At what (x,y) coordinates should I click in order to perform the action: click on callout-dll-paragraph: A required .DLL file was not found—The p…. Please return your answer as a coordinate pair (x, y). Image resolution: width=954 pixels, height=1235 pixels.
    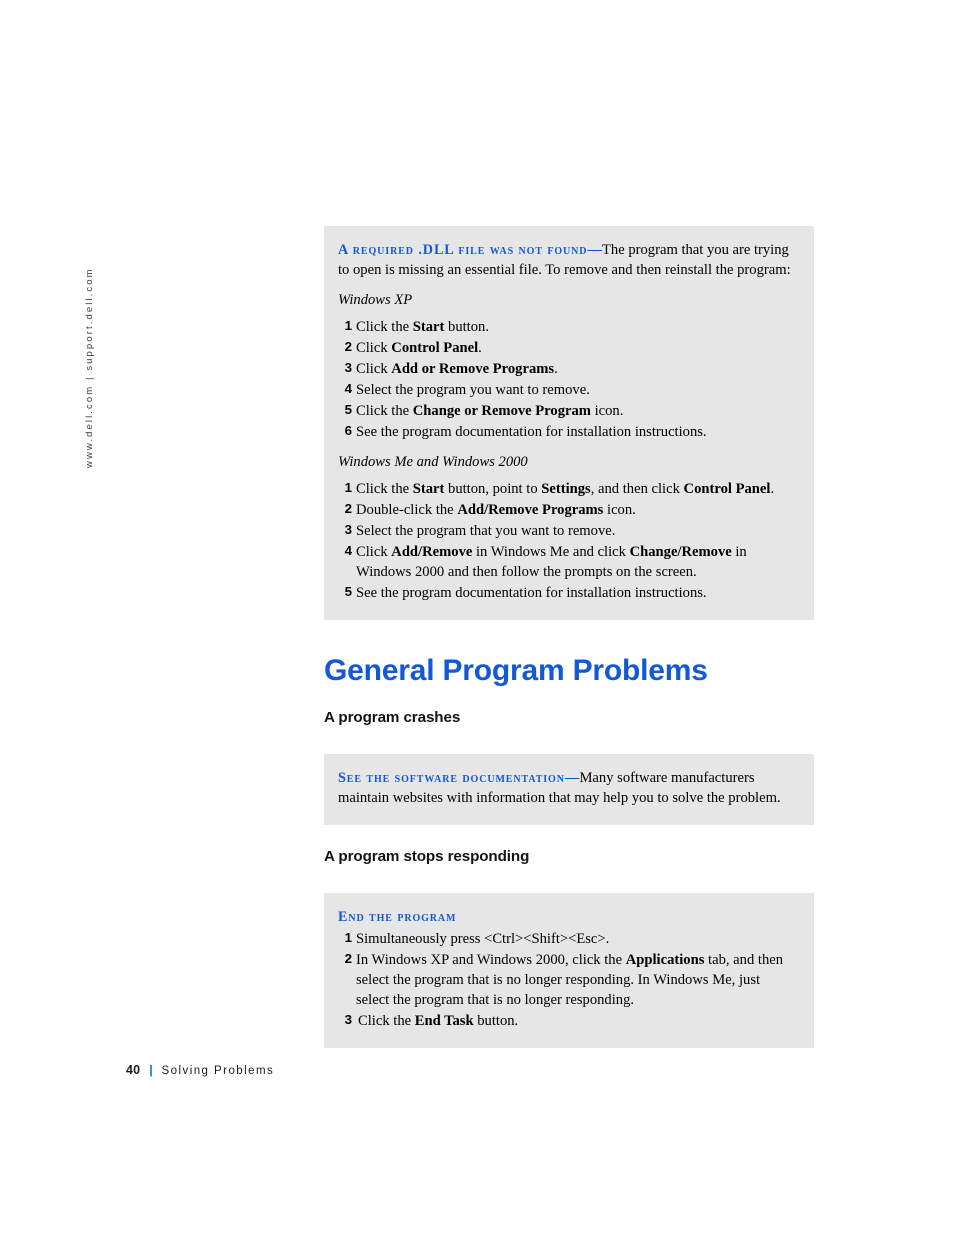
    Looking at the image, I should click on (565, 260).